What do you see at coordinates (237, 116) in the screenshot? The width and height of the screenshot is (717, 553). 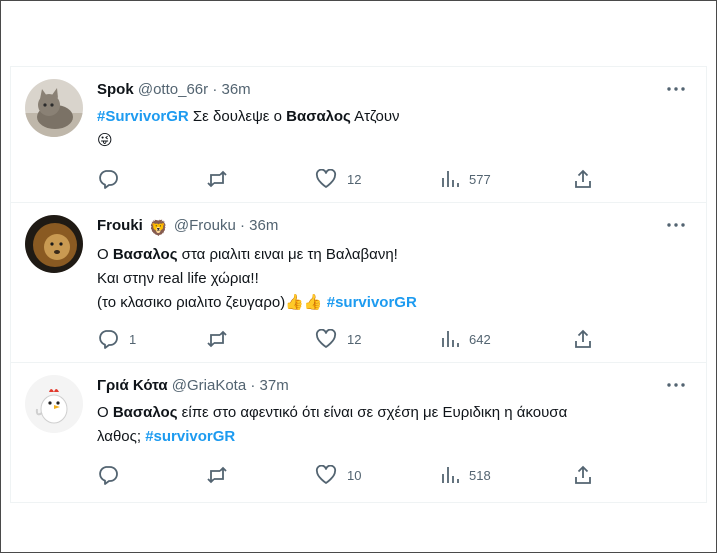 I see `text-span: Σε δουλεψε ο` at bounding box center [237, 116].